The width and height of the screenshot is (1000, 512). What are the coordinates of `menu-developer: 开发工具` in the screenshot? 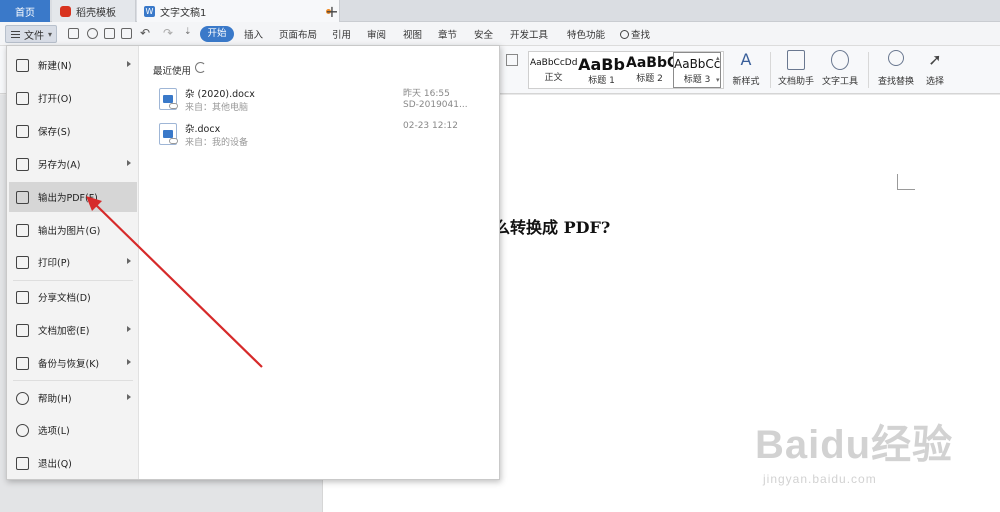 It's located at (529, 34).